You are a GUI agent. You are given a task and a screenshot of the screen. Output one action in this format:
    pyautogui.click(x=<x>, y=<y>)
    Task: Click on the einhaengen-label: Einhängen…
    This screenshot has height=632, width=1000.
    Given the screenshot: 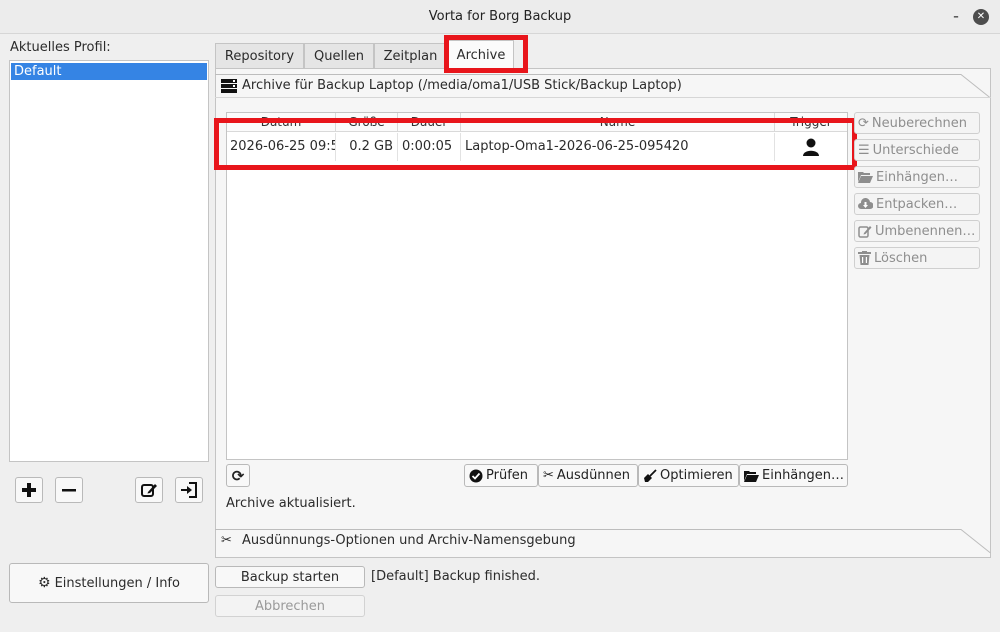 What is the action you would take?
    pyautogui.click(x=803, y=475)
    